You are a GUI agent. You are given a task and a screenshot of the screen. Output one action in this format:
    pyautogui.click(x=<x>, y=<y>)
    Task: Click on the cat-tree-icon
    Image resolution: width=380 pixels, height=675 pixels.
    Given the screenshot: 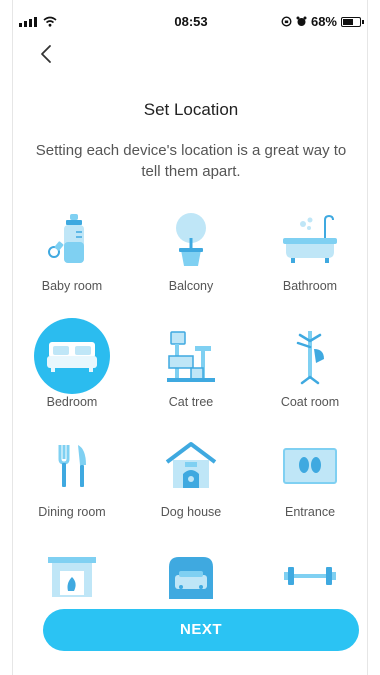 What is the action you would take?
    pyautogui.click(x=191, y=356)
    